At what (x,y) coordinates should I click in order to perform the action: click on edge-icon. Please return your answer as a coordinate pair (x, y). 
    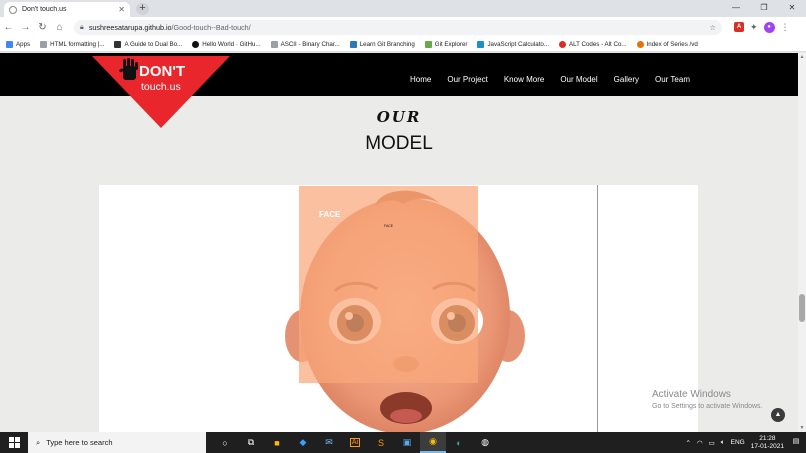
    Looking at the image, I should click on (481, 44).